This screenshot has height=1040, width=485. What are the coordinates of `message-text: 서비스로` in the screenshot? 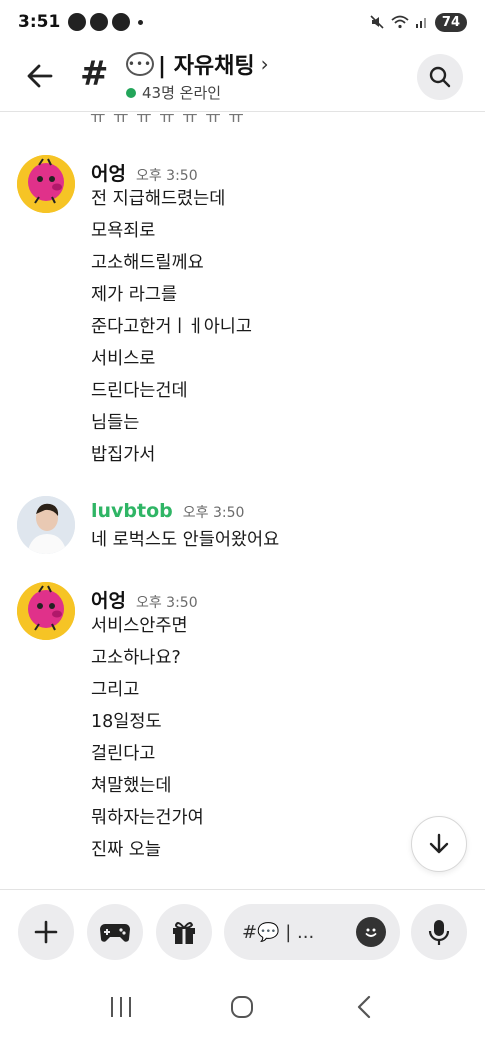 It's located at (171, 359).